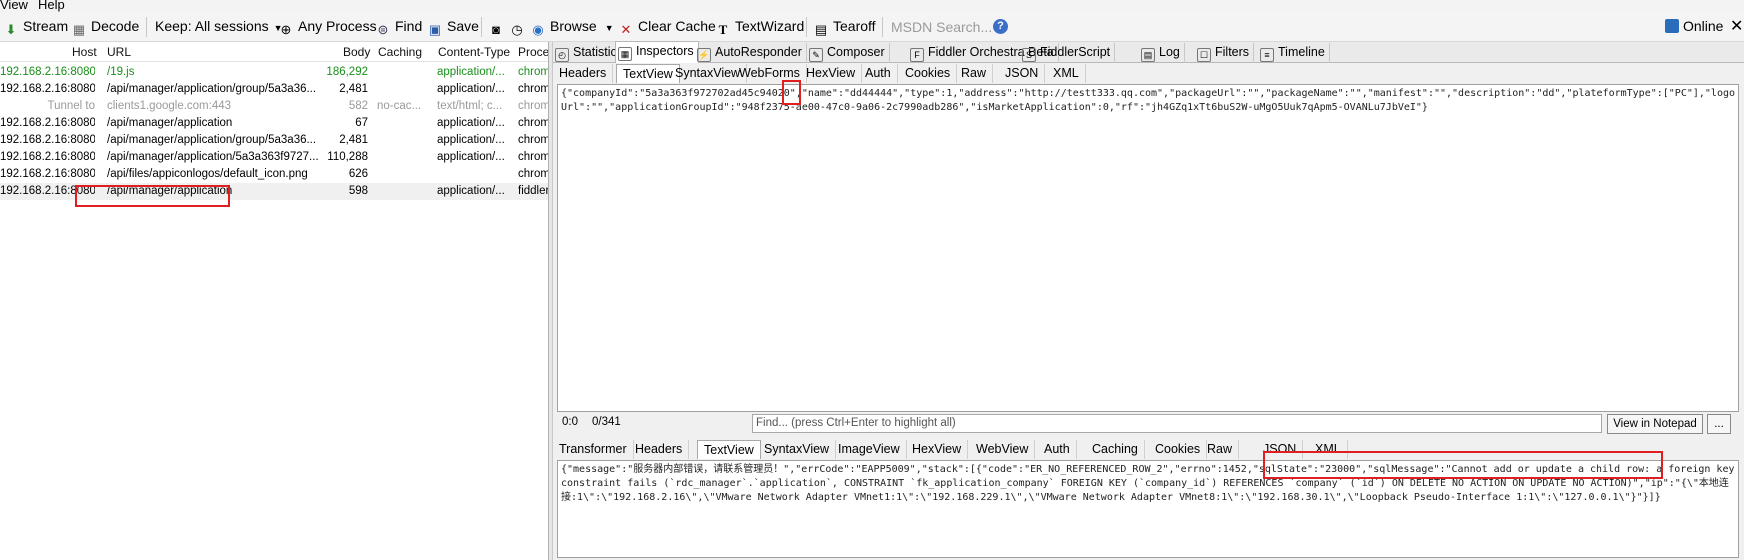 This screenshot has height=560, width=1744. I want to click on tab-filters: ☐ Filters, so click(1225, 53).